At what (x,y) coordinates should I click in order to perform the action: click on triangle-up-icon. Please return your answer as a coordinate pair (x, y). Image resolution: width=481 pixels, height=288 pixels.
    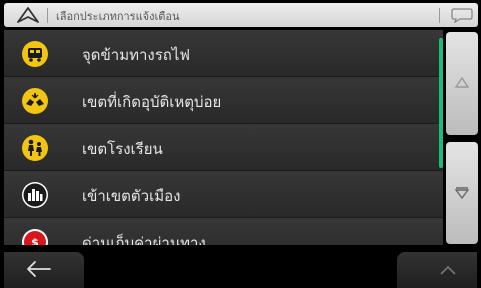
    Looking at the image, I should click on (462, 82).